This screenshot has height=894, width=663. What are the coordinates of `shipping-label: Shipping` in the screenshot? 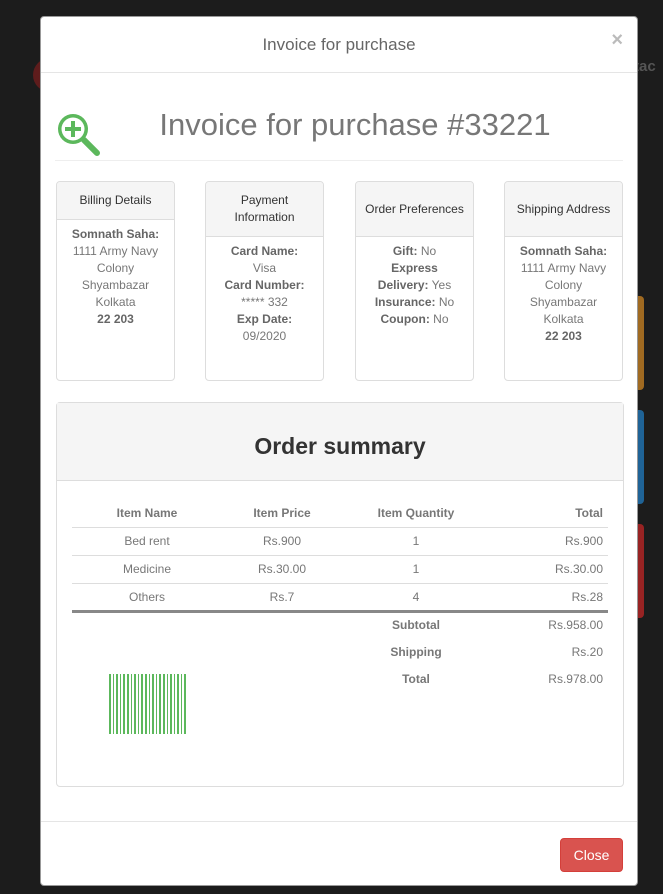 It's located at (416, 651).